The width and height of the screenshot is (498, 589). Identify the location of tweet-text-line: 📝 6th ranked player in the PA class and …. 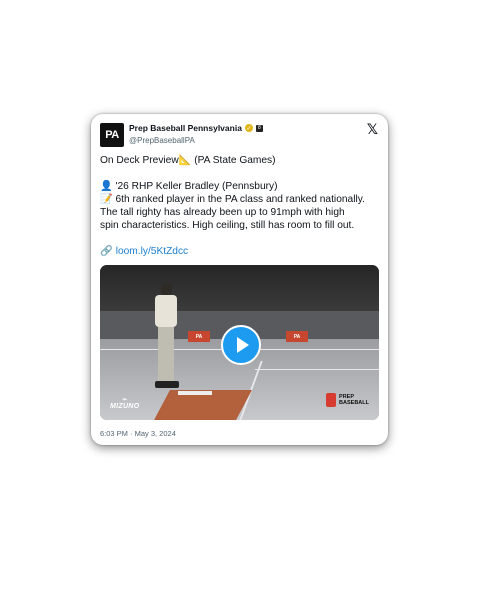
(232, 199).